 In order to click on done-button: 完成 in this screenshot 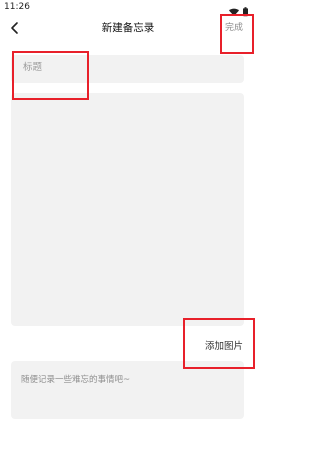, I will do `click(234, 28)`.